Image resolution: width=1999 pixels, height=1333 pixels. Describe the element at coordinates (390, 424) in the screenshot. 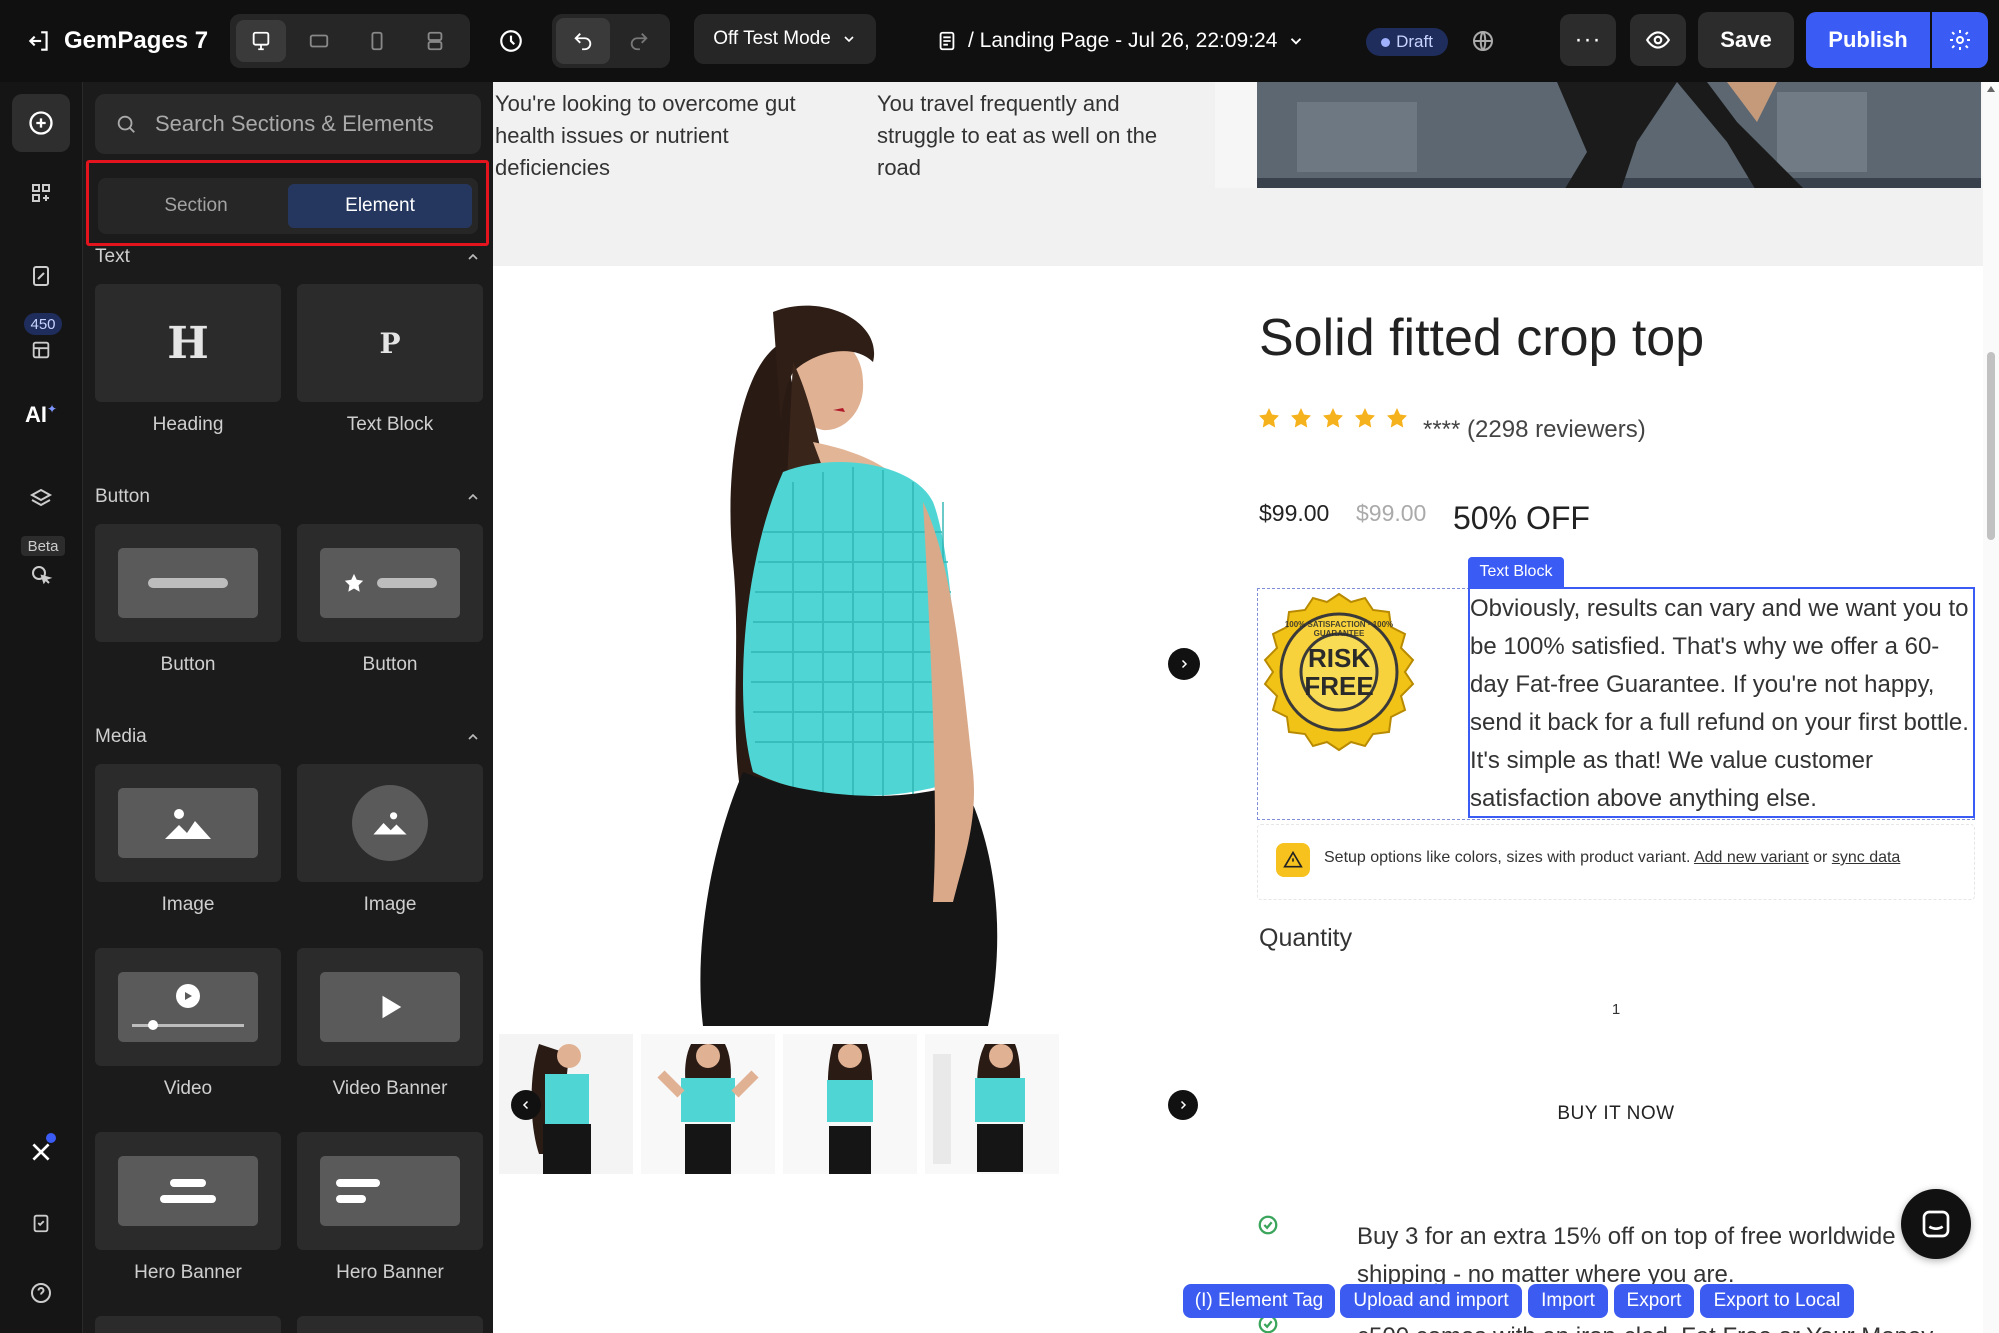

I see `text-block-label: Text Block` at that location.